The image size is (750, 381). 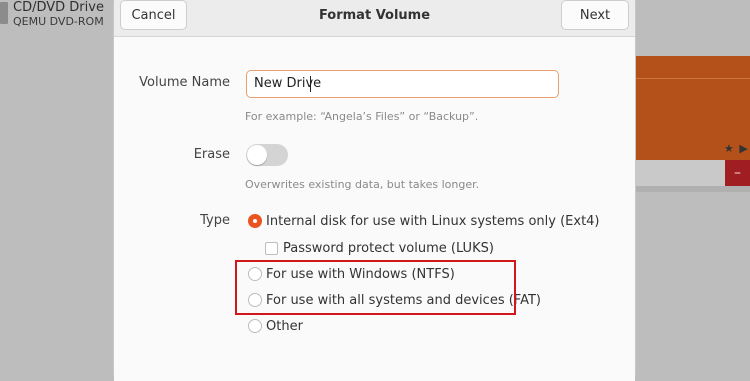 I want to click on toggle-knob, so click(x=257, y=155).